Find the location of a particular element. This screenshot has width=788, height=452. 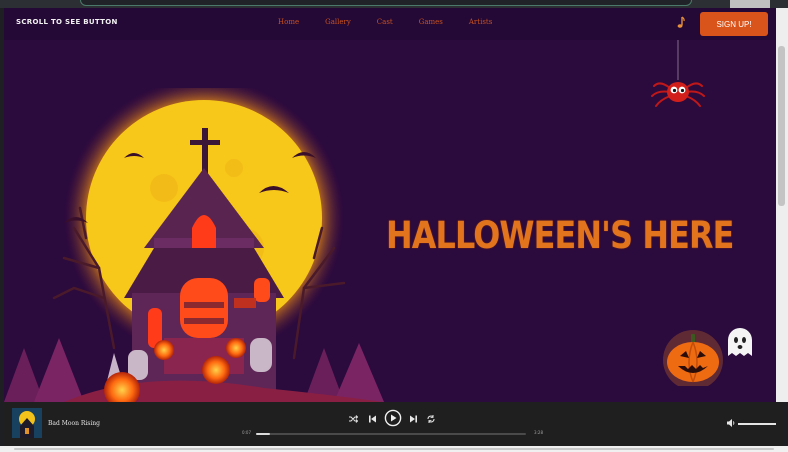

nav-link-cast: Cast is located at coordinates (385, 22).